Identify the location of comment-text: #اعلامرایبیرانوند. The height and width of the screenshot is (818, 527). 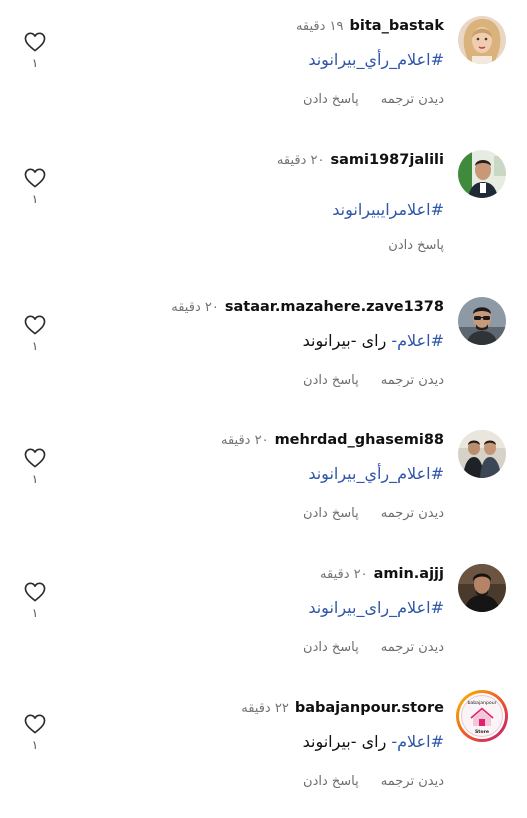
(388, 209).